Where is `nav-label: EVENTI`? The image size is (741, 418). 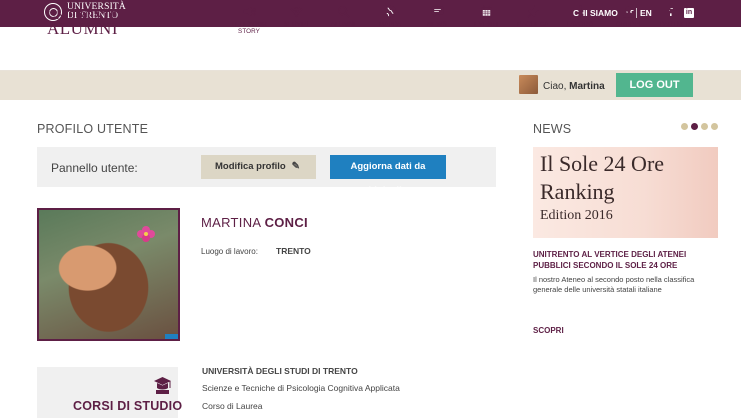 nav-label: EVENTI is located at coordinates (486, 24).